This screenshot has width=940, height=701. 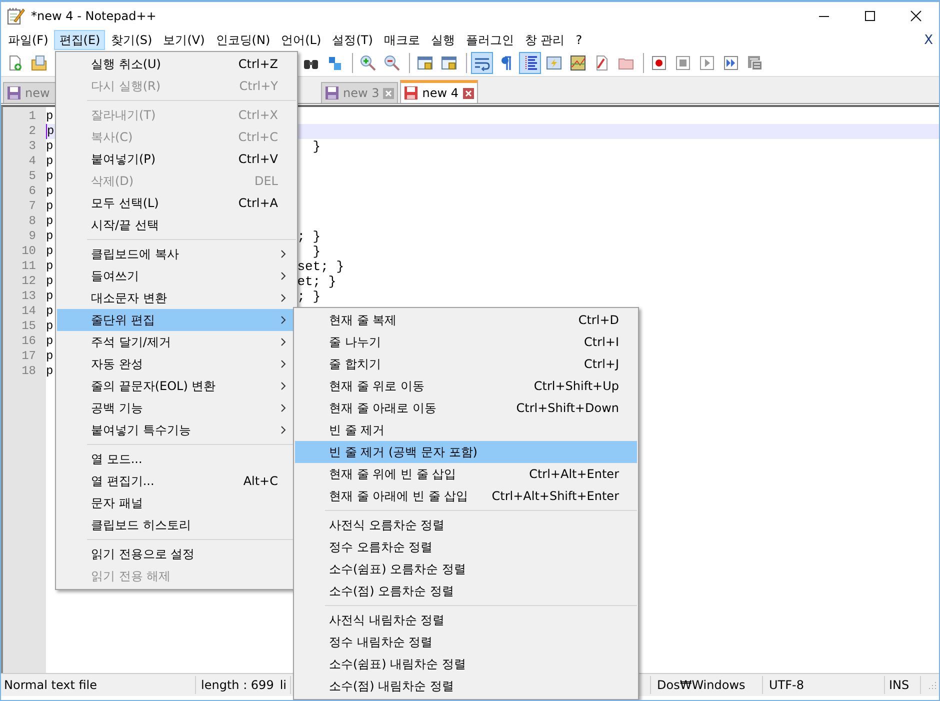 What do you see at coordinates (176, 159) in the screenshot?
I see `menu-item: 붙여넣기(P) Ctrl+V` at bounding box center [176, 159].